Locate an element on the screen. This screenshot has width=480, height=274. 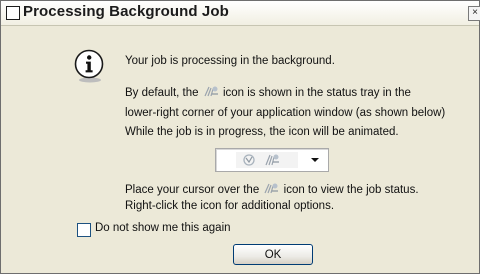
message-line-5-prefix: Place your cursor over the is located at coordinates (192, 190).